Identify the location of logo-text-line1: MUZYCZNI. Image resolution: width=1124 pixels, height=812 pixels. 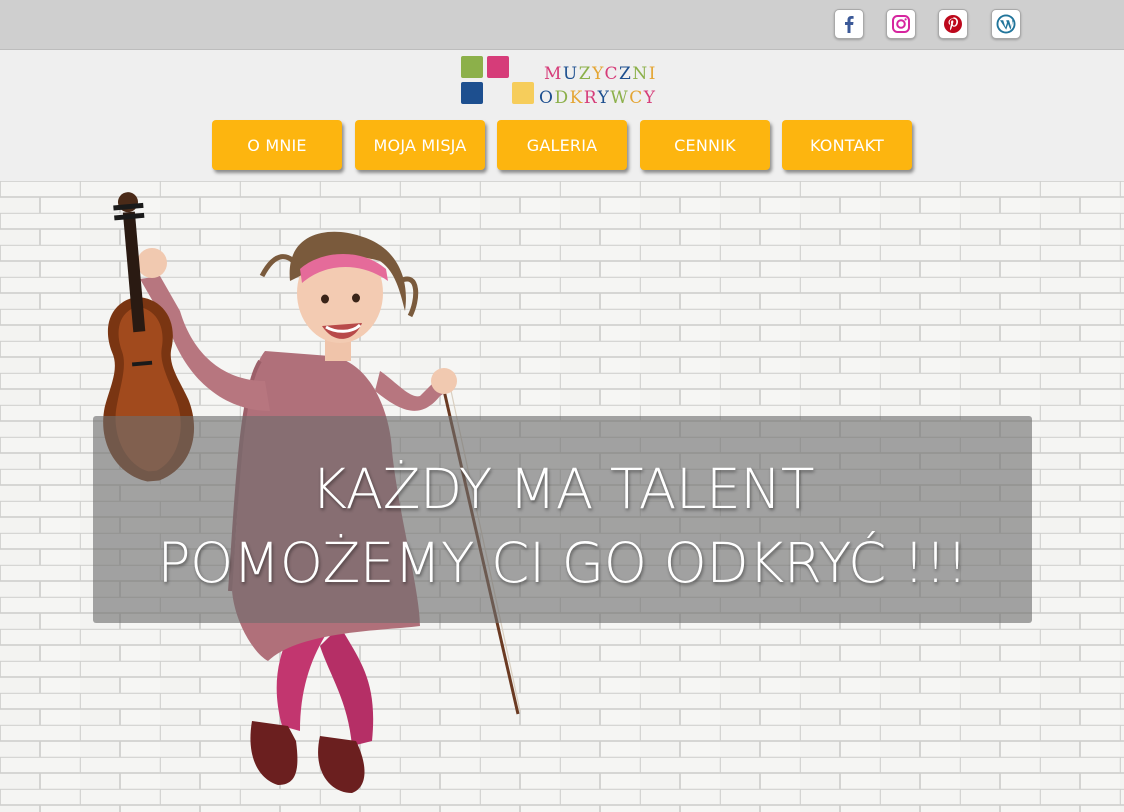
(600, 74).